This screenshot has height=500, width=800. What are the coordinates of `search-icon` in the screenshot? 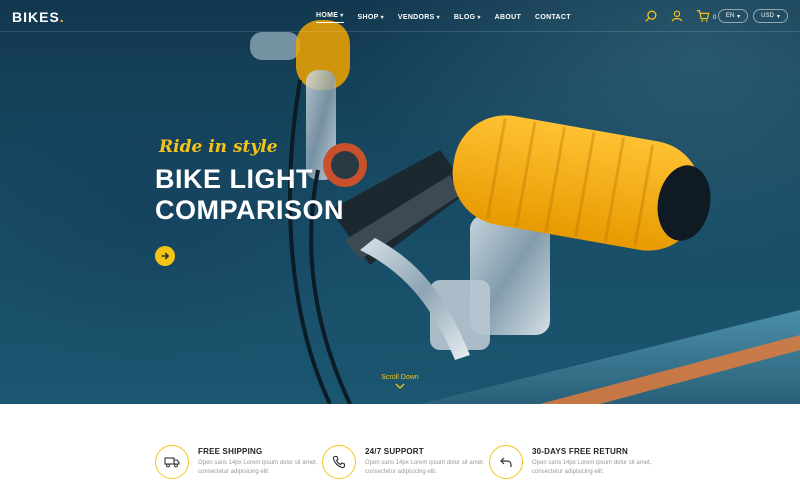 It's located at (651, 16).